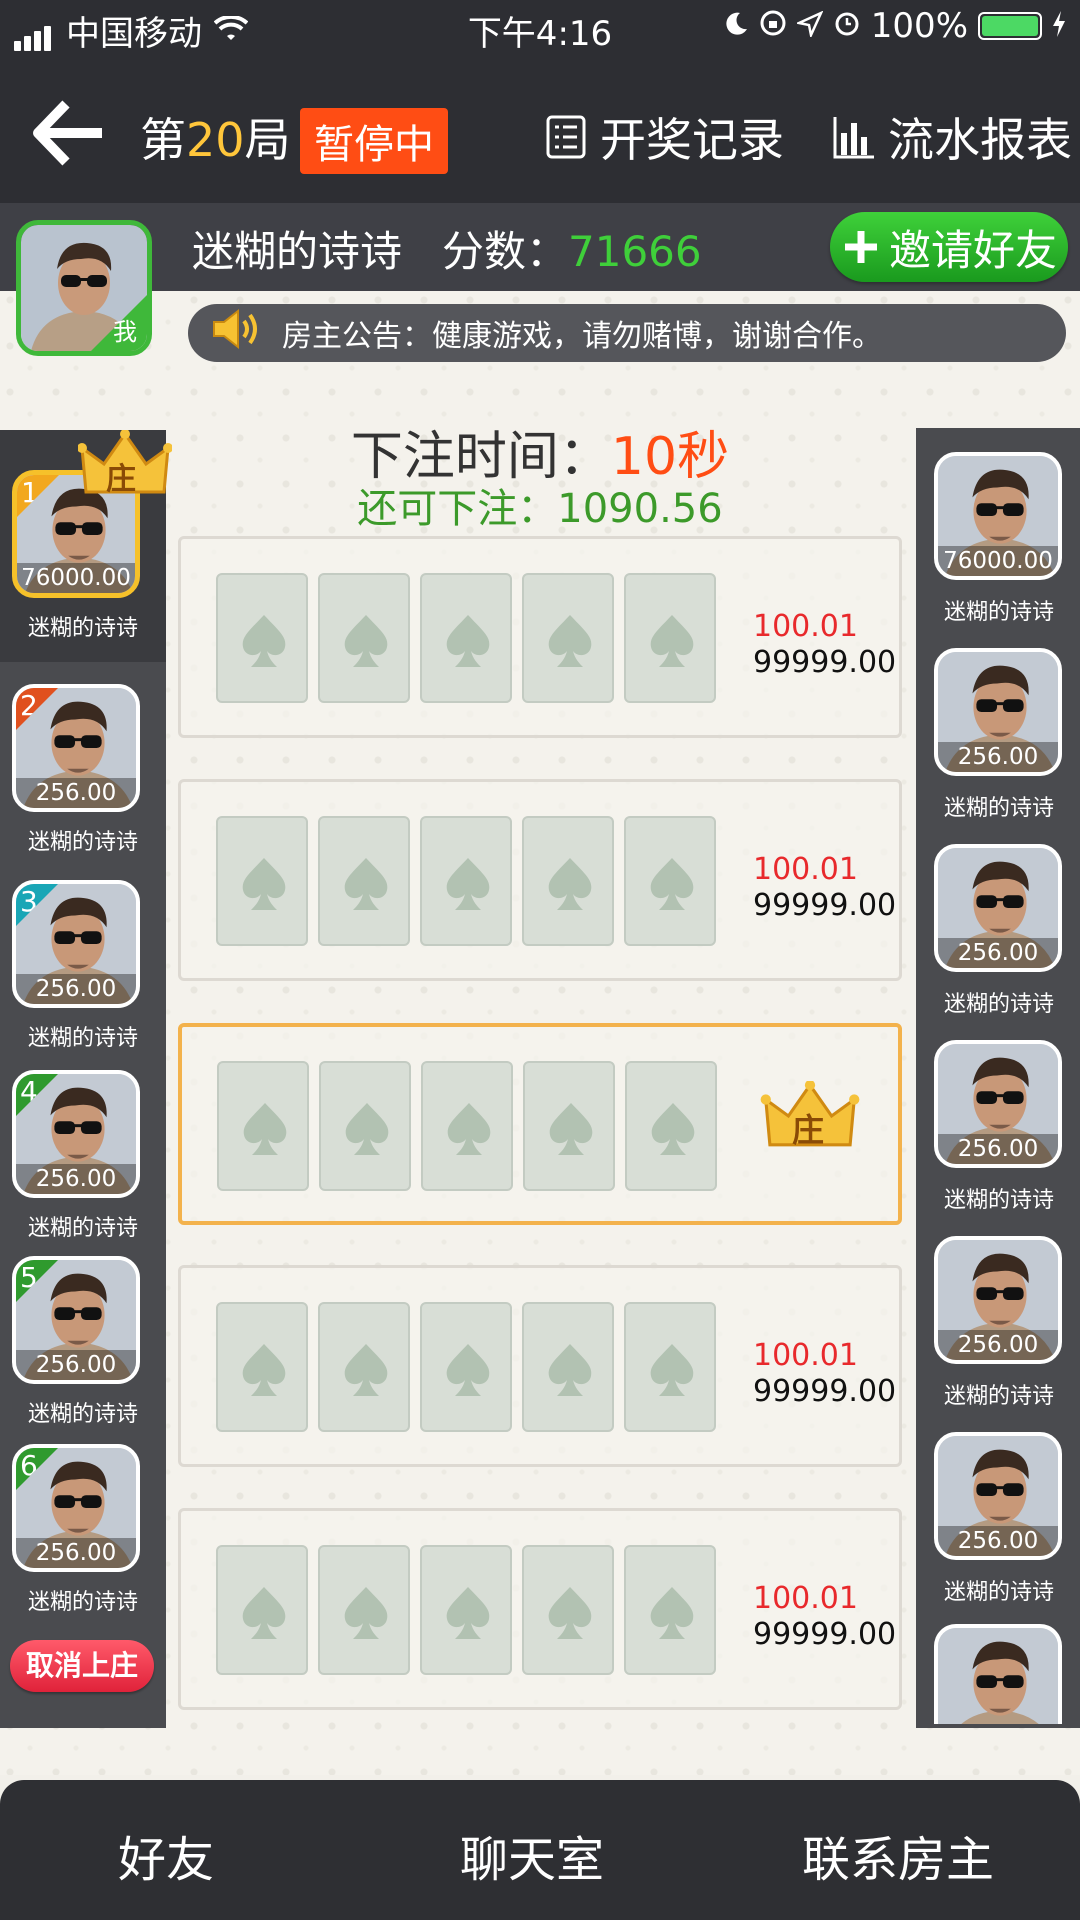  What do you see at coordinates (692, 140) in the screenshot?
I see `draw-records-label: 开奖记录` at bounding box center [692, 140].